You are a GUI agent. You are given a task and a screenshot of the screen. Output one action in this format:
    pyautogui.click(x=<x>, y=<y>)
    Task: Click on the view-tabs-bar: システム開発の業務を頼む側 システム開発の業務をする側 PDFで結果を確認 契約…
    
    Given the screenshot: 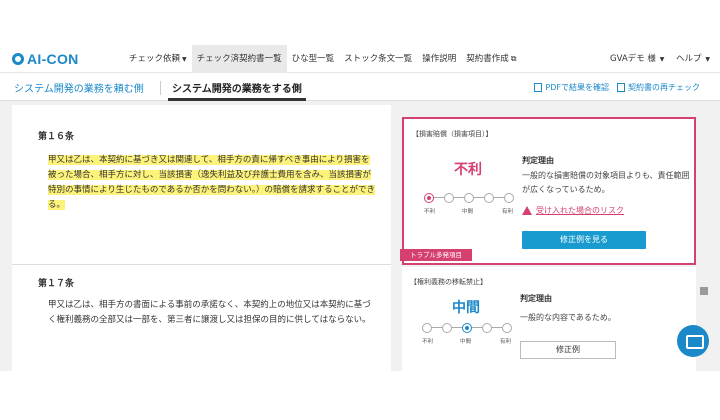 What is the action you would take?
    pyautogui.click(x=360, y=87)
    